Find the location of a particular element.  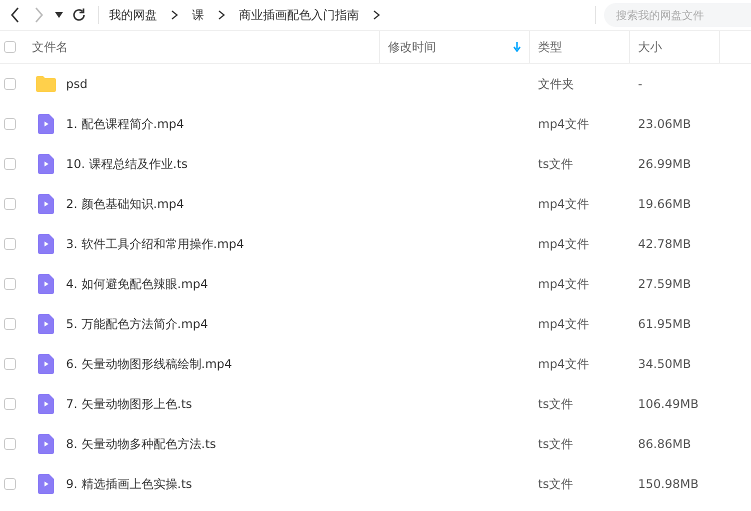

column-header: 文件名 is located at coordinates (50, 47).